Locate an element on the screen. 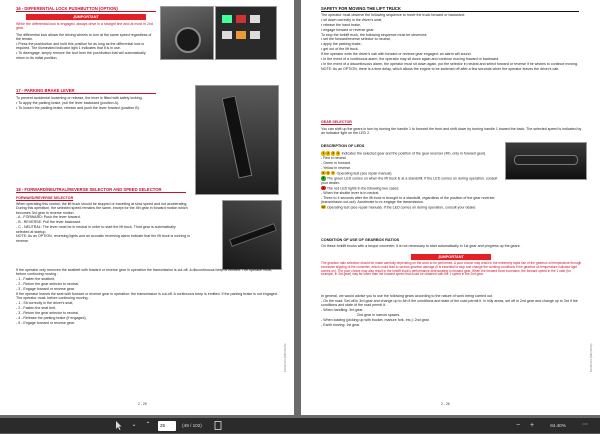 This screenshot has height=434, width=600. list-item: - Red in neutral. is located at coordinates (334, 158).